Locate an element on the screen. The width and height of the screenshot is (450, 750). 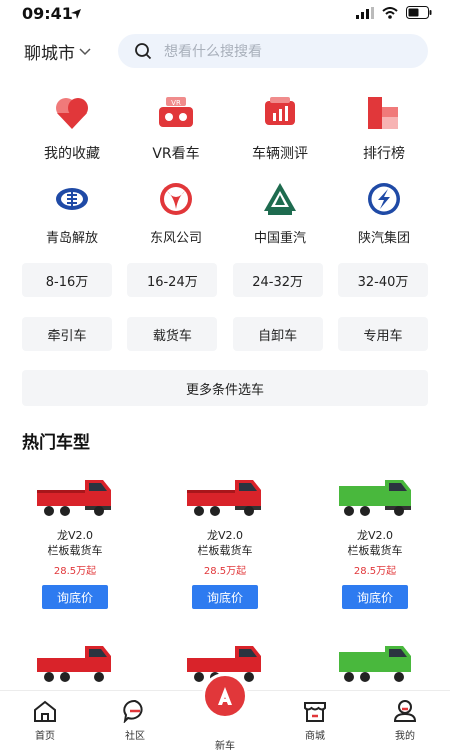
brand-row: 青岛解放 东风公司 中国重汽 陕汽集团 is located at coordinates (225, 212).